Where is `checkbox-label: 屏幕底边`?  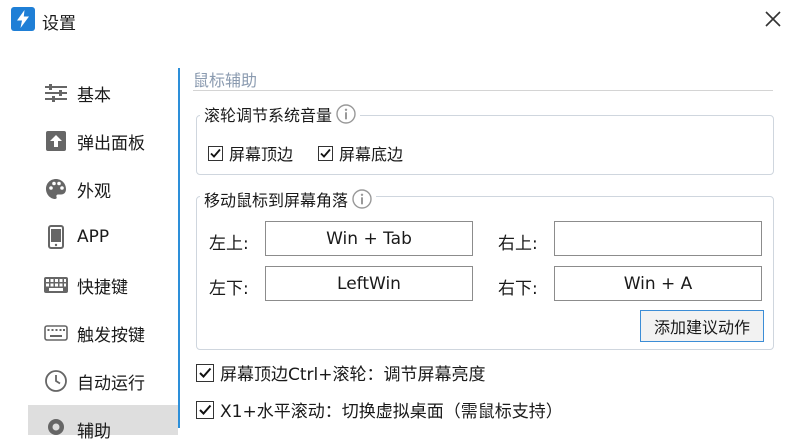
checkbox-label: 屏幕底边 is located at coordinates (371, 154).